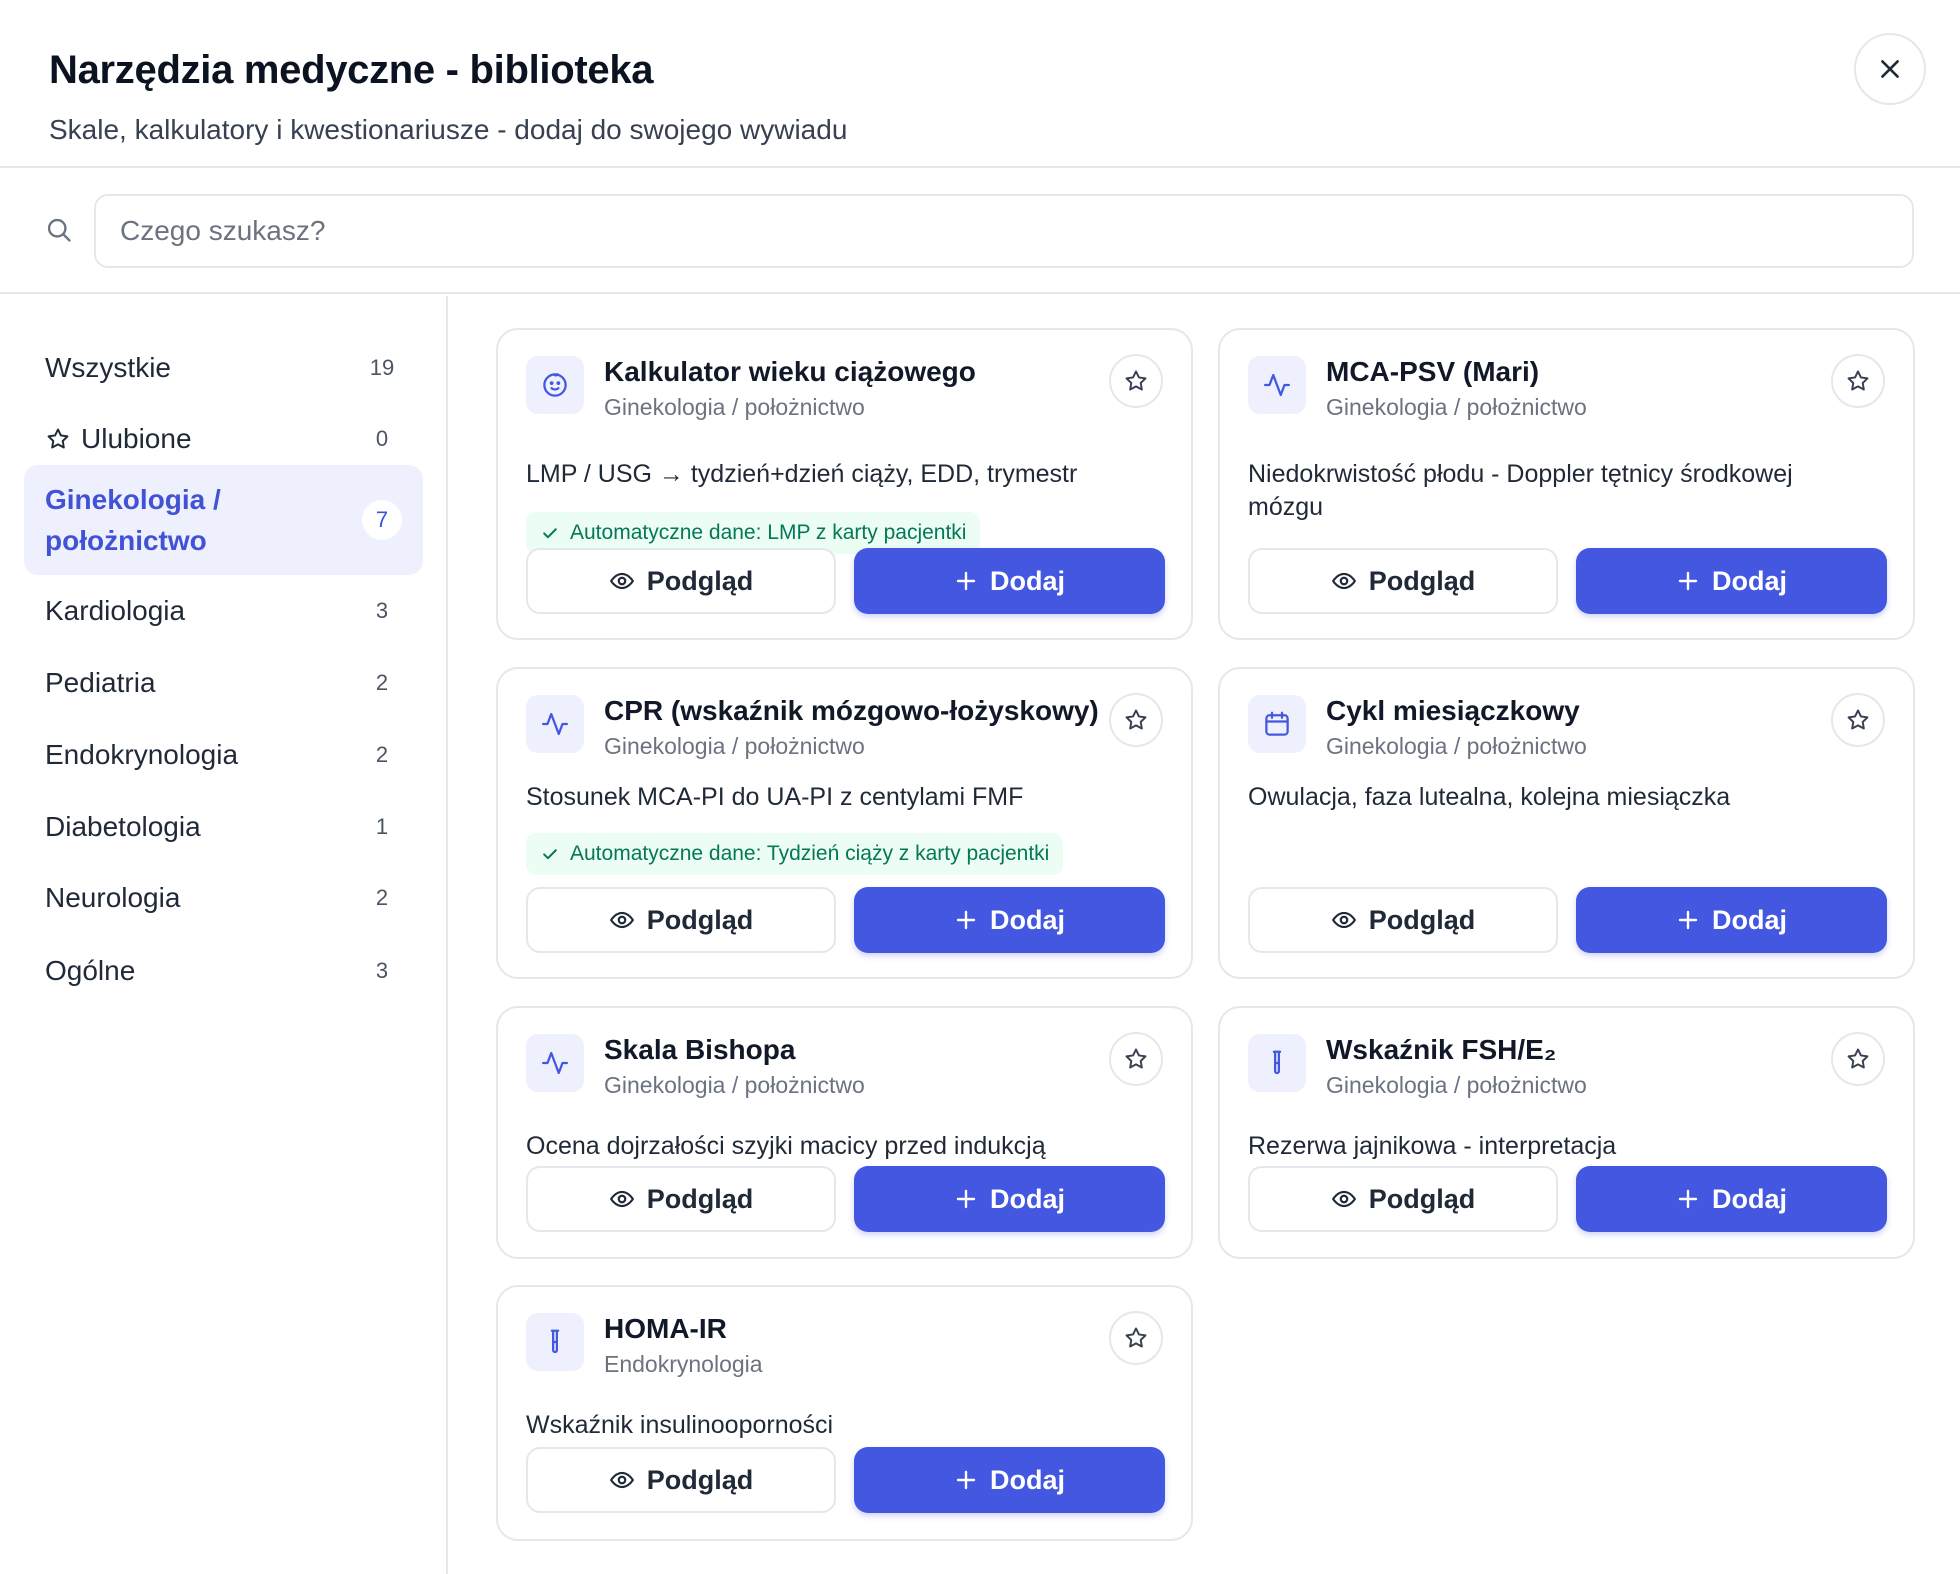 Image resolution: width=1960 pixels, height=1574 pixels. Describe the element at coordinates (775, 797) in the screenshot. I see `tool-description: Stosunek MCA-PI do UA-PI z centylami FMF` at that location.